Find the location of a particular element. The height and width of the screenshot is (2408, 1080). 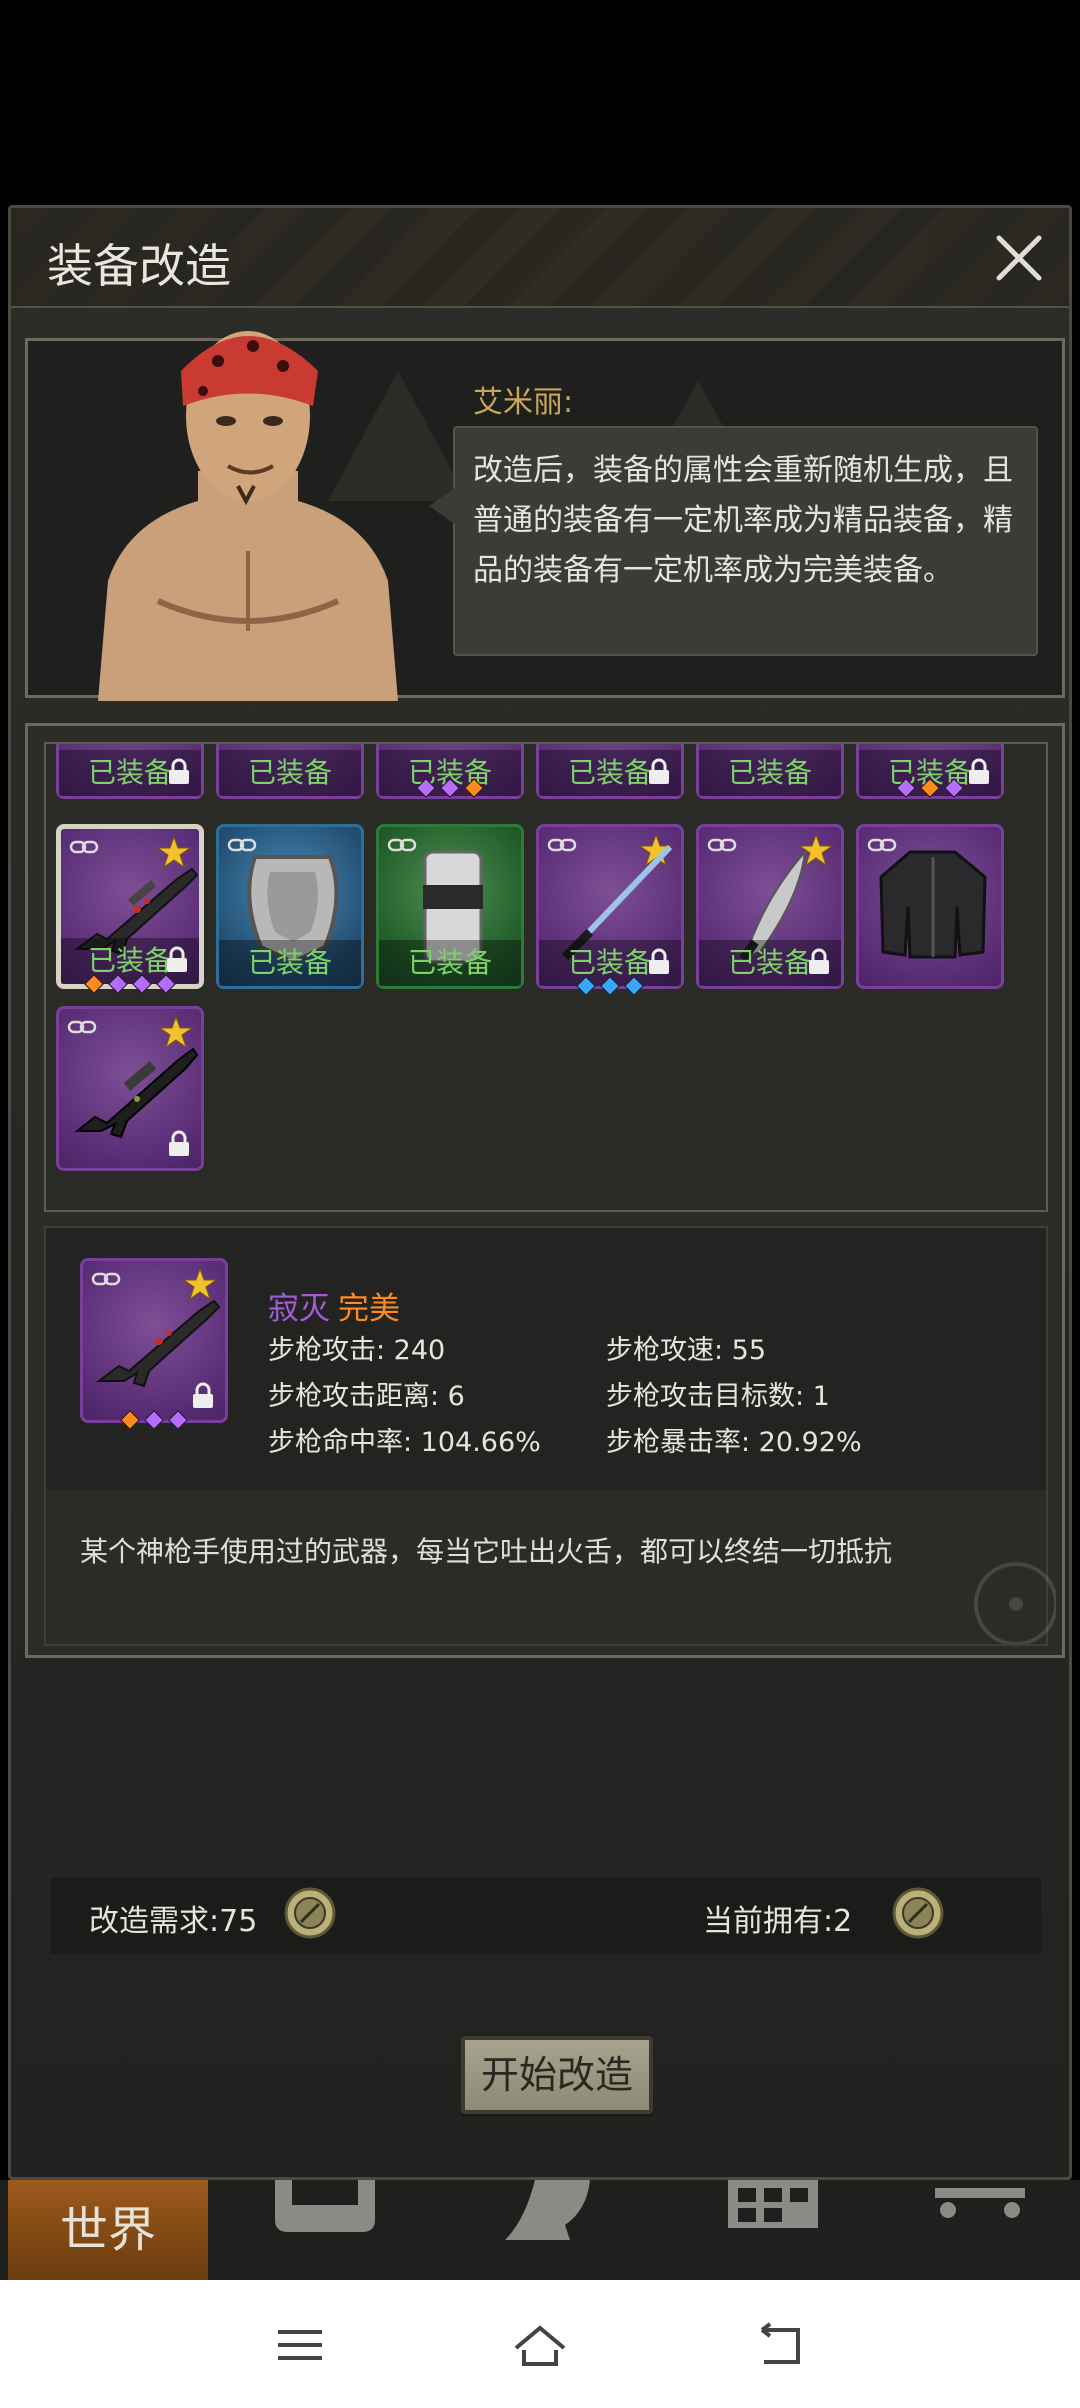

item-quality: 完美 is located at coordinates (369, 1309).